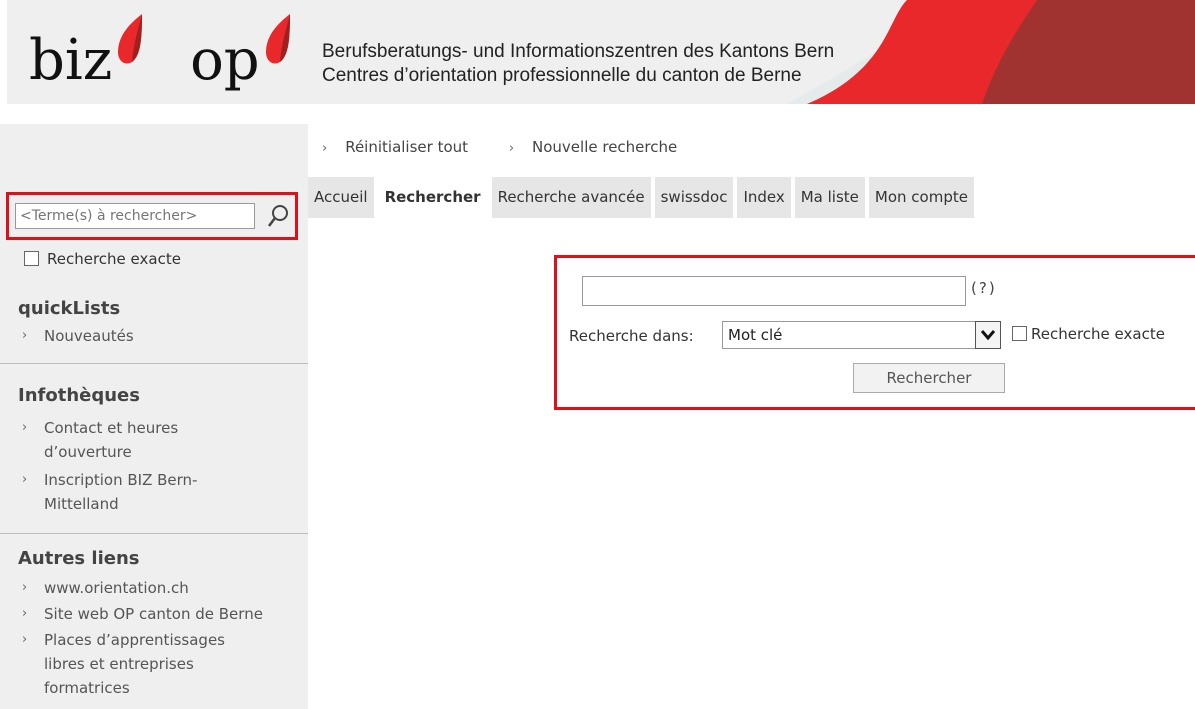  Describe the element at coordinates (225, 60) in the screenshot. I see `logo-op-text: op` at that location.